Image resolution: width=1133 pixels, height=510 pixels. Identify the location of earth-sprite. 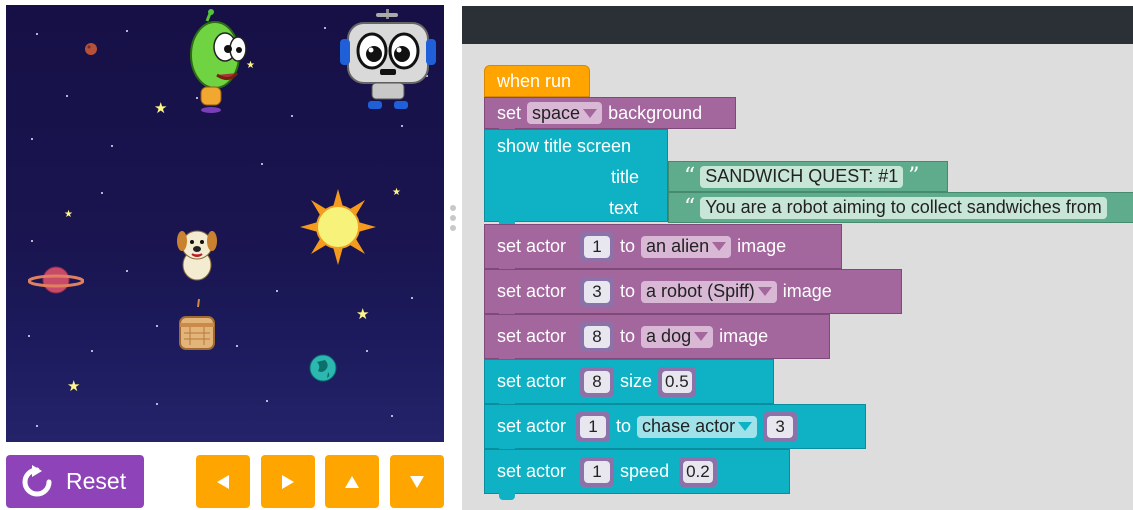
(323, 368).